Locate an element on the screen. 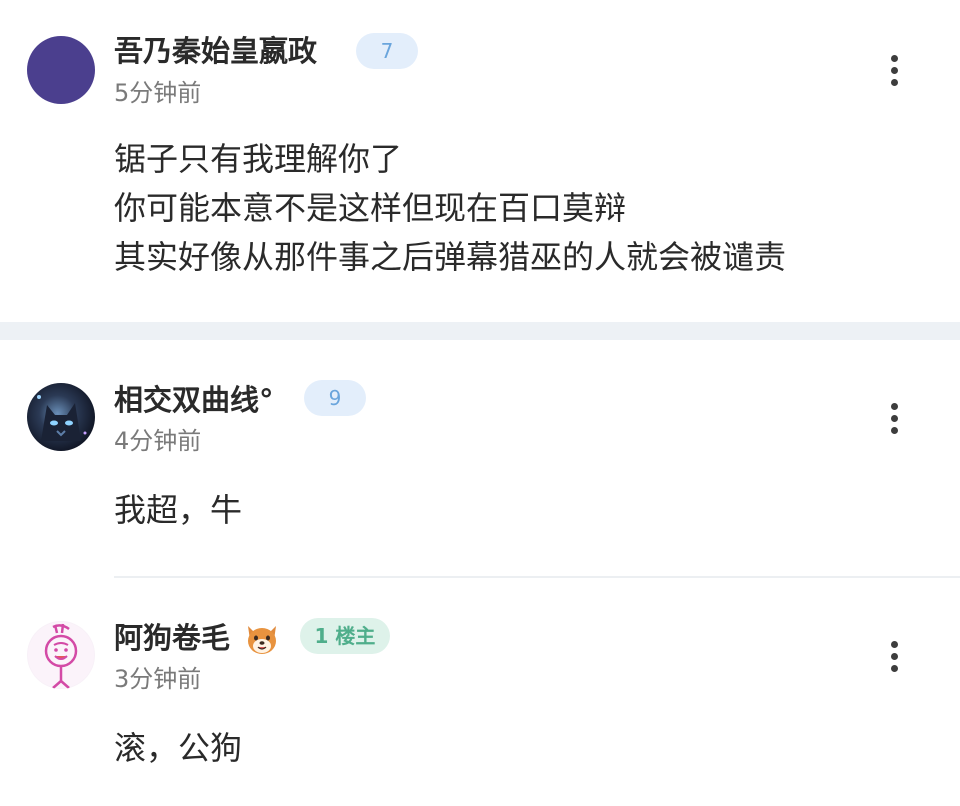 The width and height of the screenshot is (960, 806). comment-line: 滚，公狗 is located at coordinates (178, 748).